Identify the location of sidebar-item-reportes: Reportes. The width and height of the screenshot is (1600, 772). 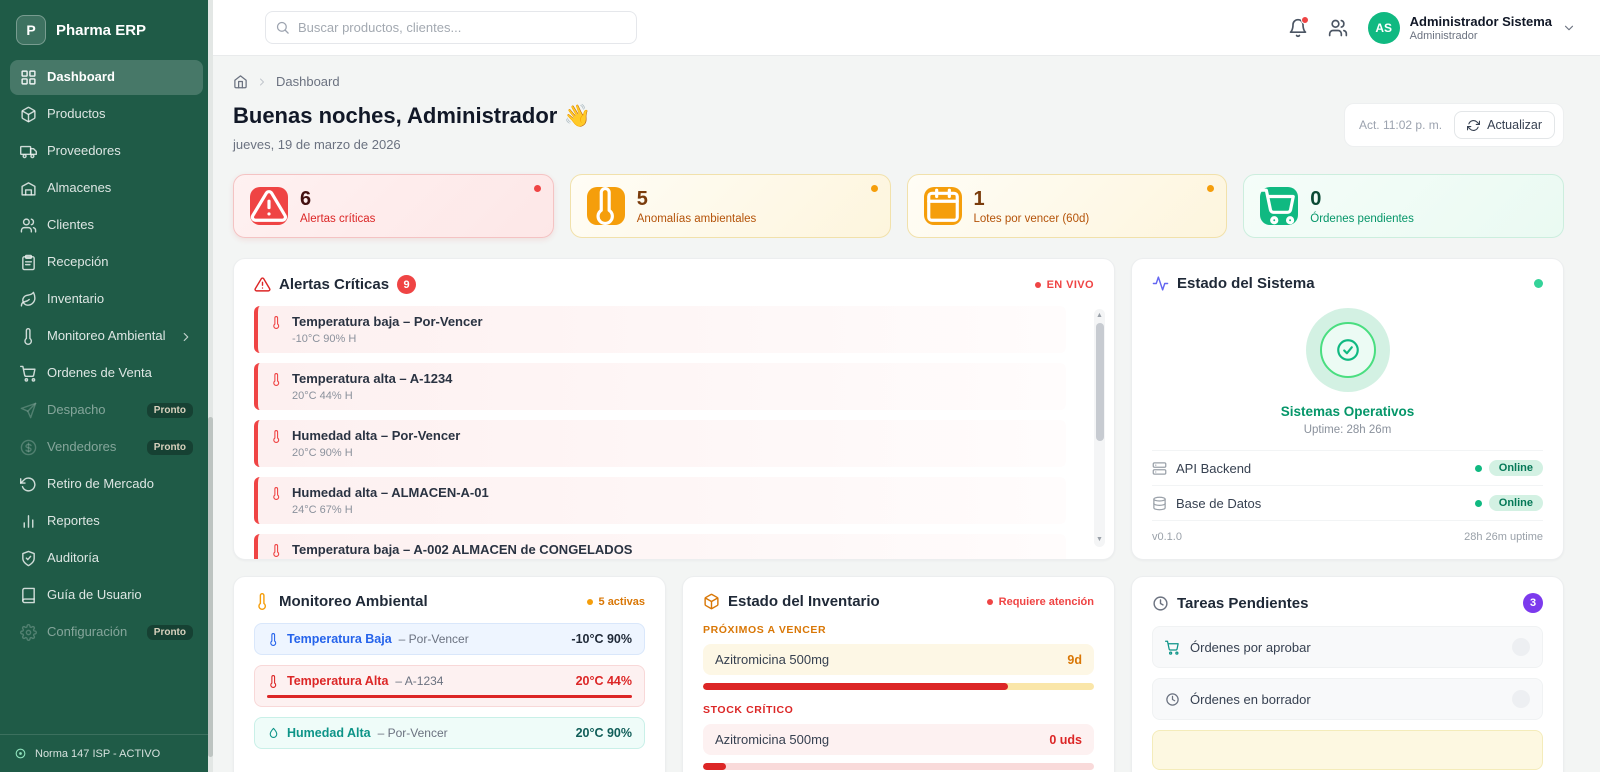
(106, 521).